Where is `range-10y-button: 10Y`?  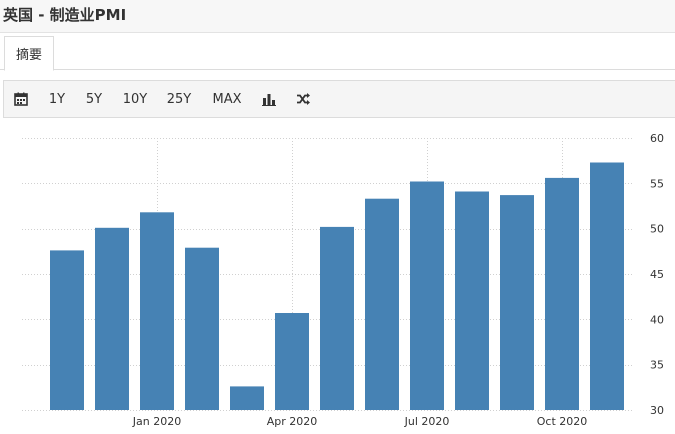 range-10y-button: 10Y is located at coordinates (135, 99).